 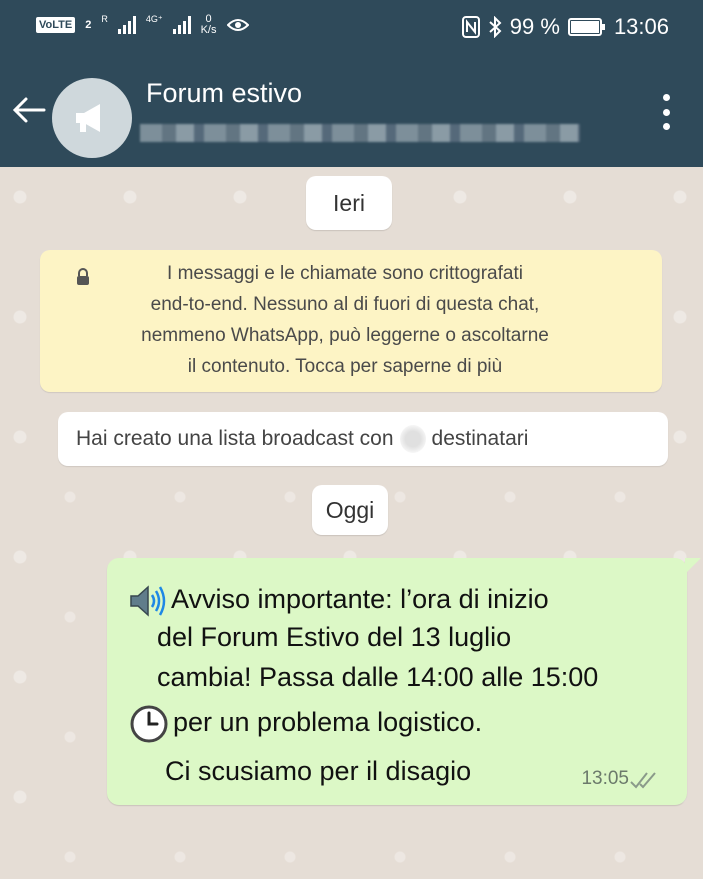 I want to click on eye-icon, so click(x=237, y=25).